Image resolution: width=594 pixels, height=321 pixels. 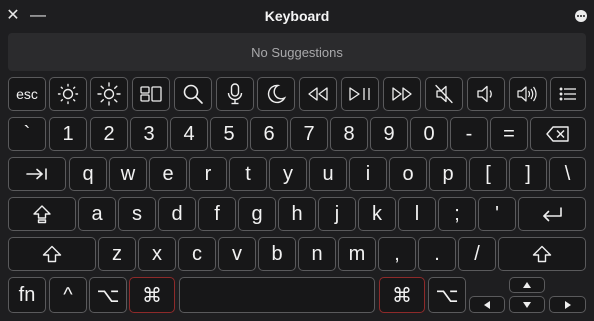 I want to click on key-backslash: \, so click(x=567, y=174).